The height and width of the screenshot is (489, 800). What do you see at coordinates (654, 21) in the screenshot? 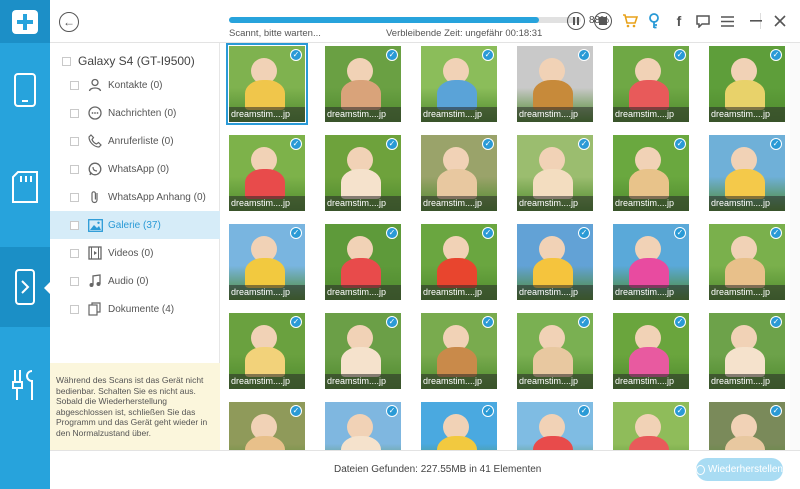
I see `key-button` at bounding box center [654, 21].